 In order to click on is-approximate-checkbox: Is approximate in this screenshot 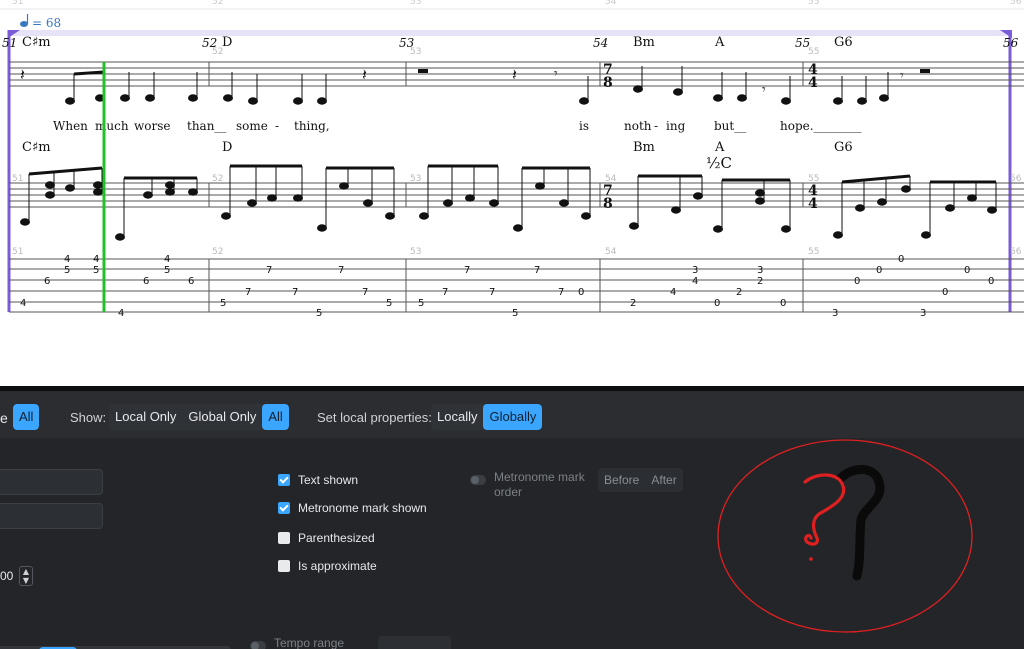, I will do `click(327, 566)`.